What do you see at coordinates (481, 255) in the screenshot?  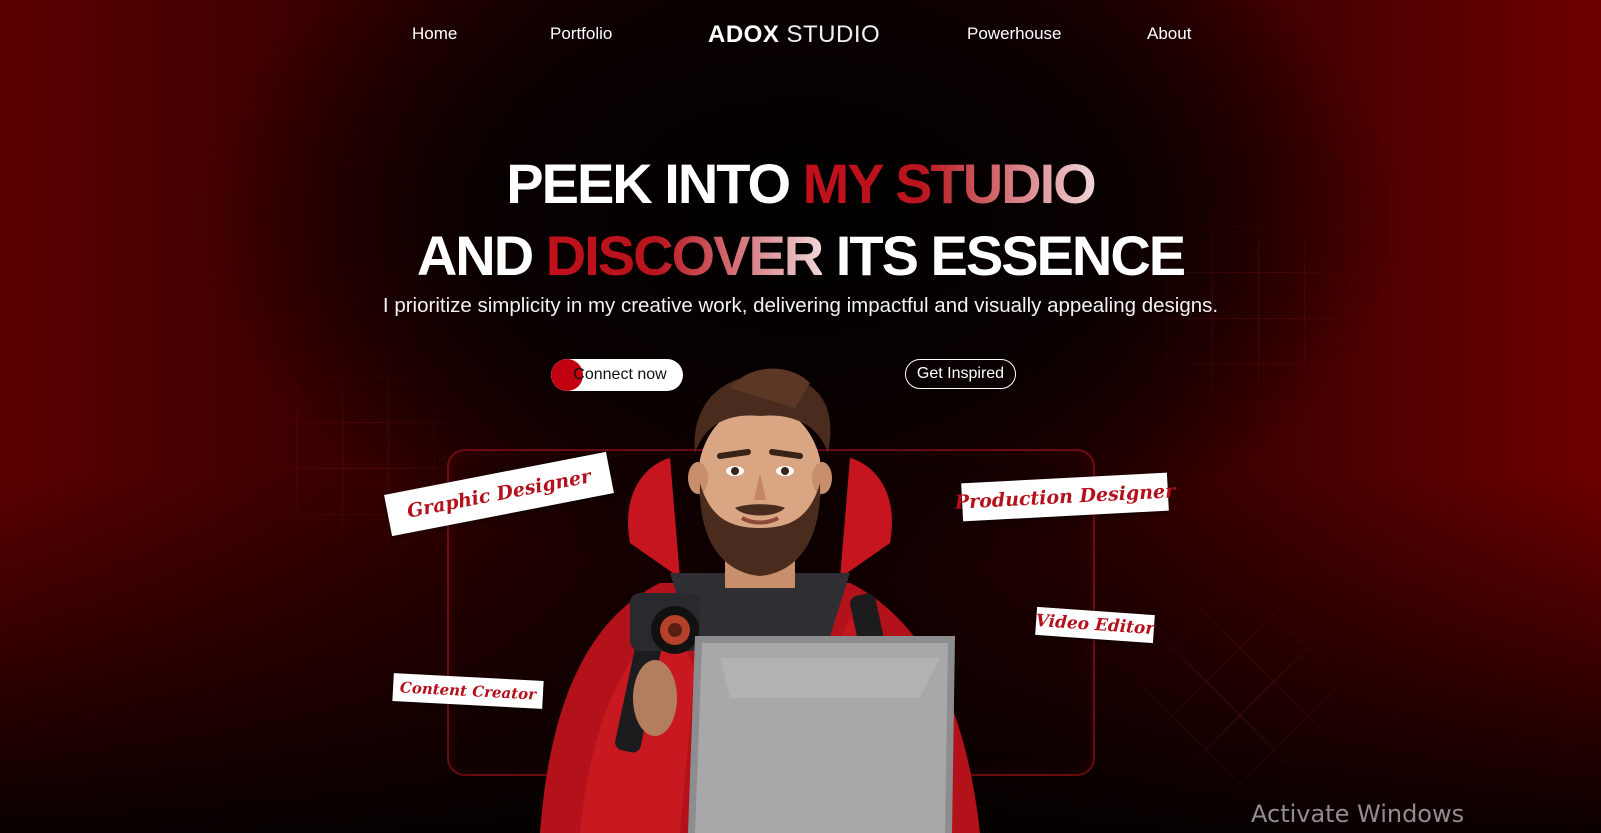 I see `hero-line2-text: AND` at bounding box center [481, 255].